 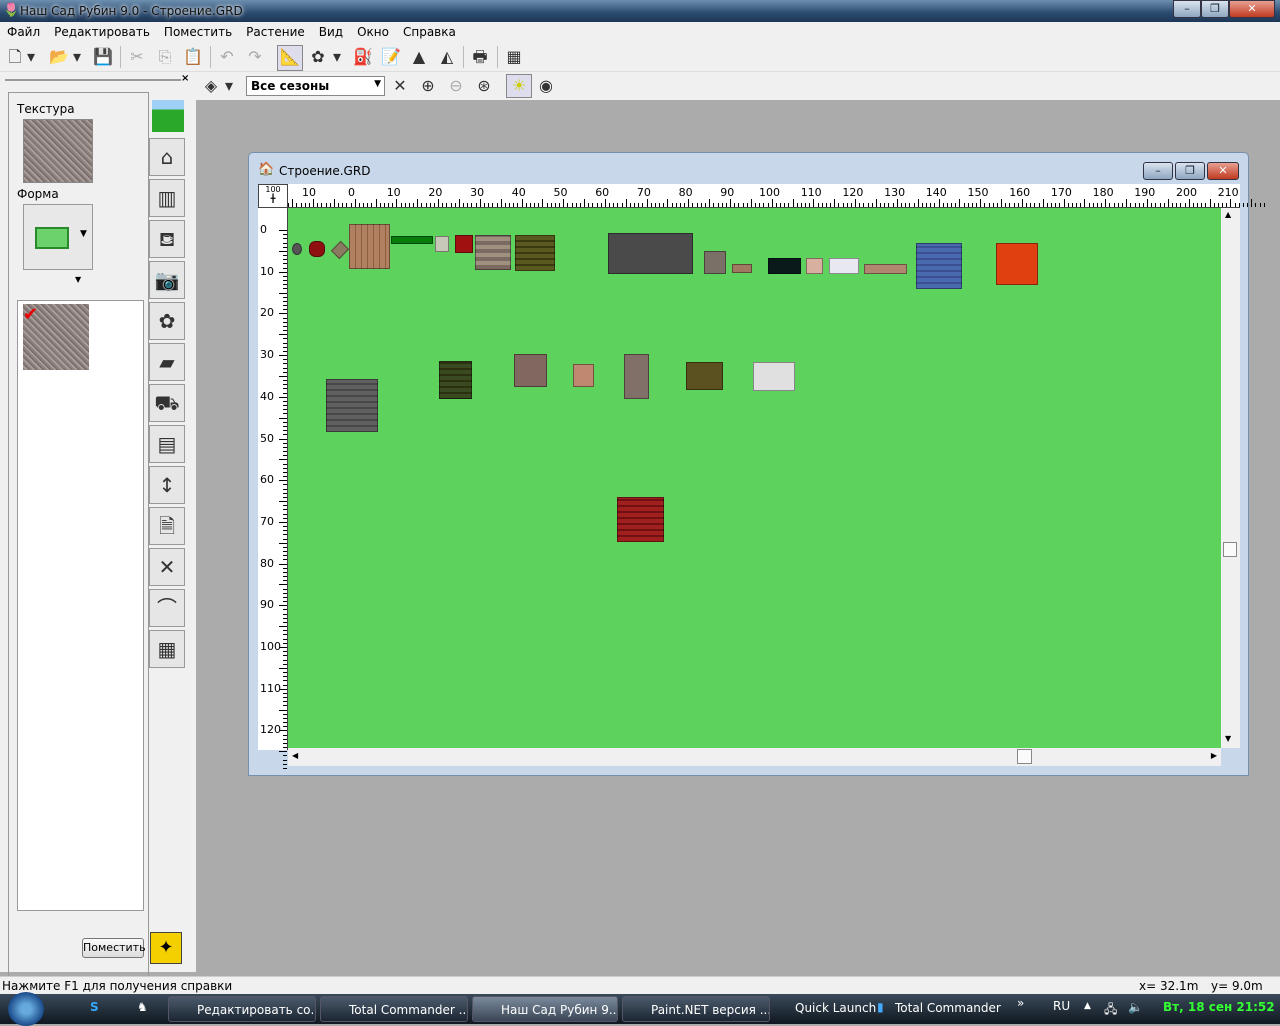 What do you see at coordinates (480, 57) in the screenshot?
I see `print-icon: 🖶` at bounding box center [480, 57].